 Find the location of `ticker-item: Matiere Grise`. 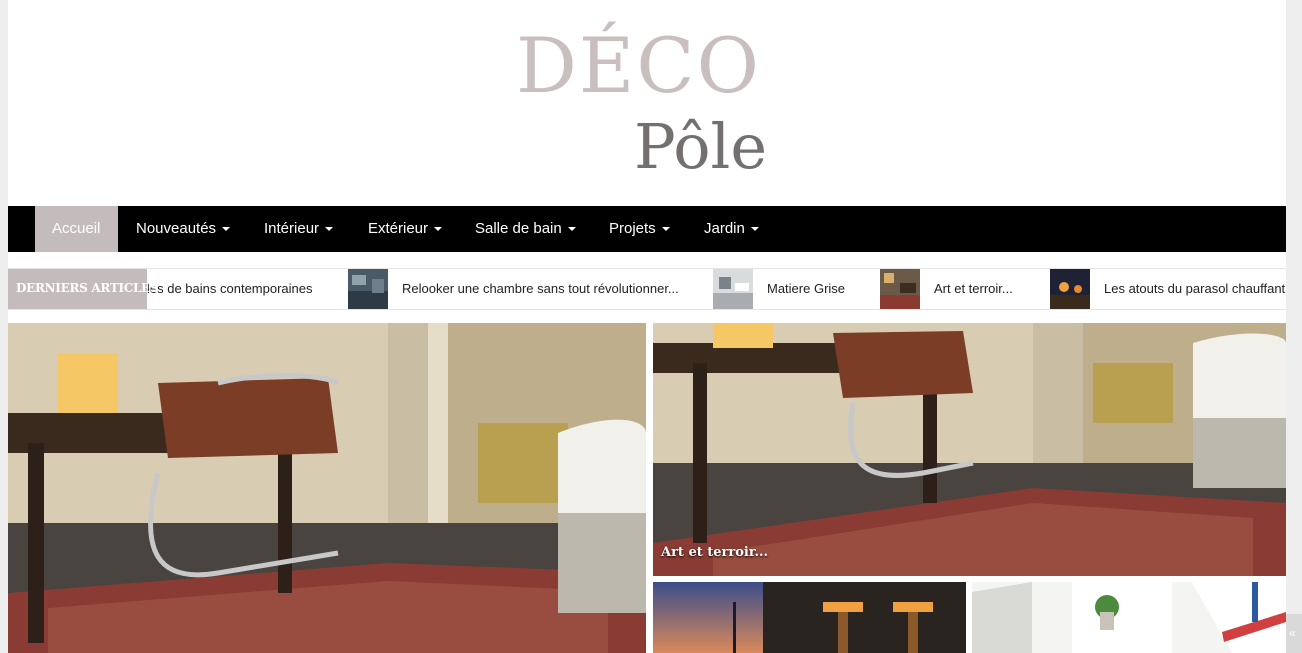

ticker-item: Matiere Grise is located at coordinates (806, 289).